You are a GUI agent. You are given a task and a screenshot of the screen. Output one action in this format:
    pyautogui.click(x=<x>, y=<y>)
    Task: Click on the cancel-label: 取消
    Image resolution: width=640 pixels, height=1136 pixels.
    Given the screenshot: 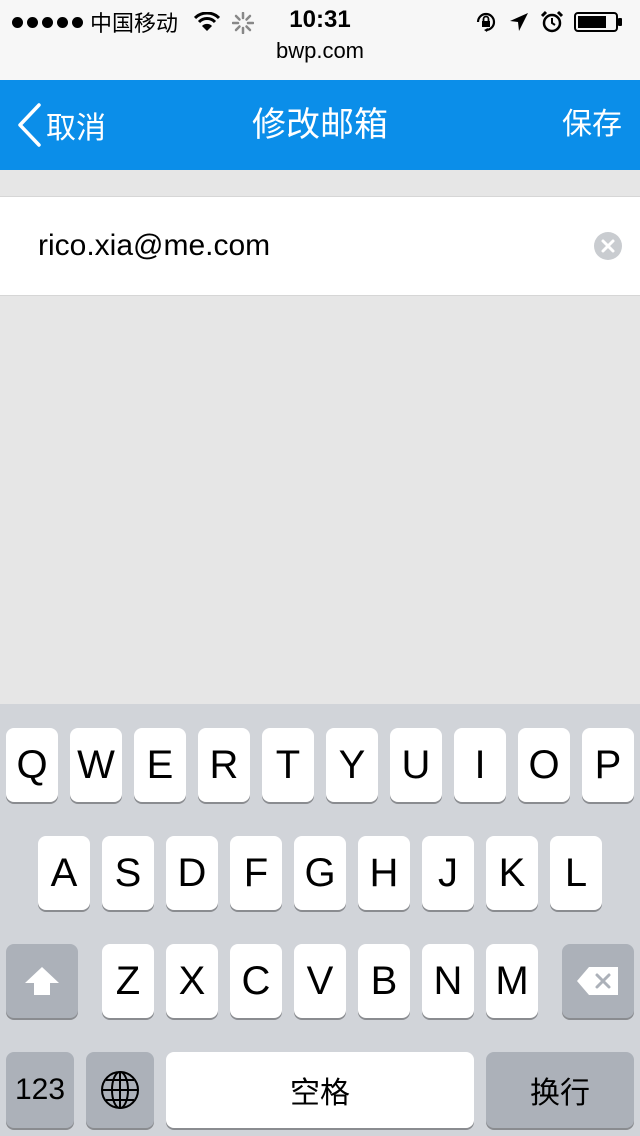 What is the action you would take?
    pyautogui.click(x=76, y=128)
    